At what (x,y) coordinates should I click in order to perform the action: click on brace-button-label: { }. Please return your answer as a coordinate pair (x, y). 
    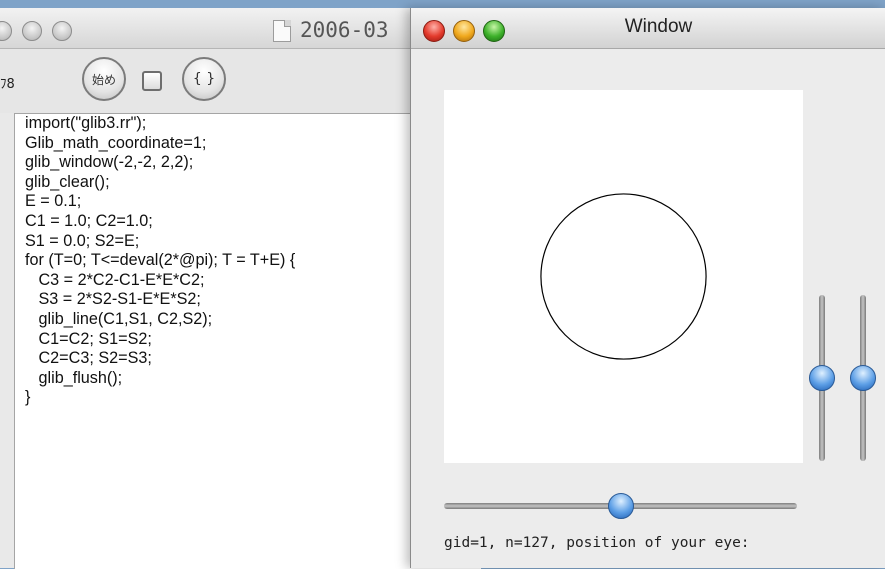
    Looking at the image, I should click on (204, 79).